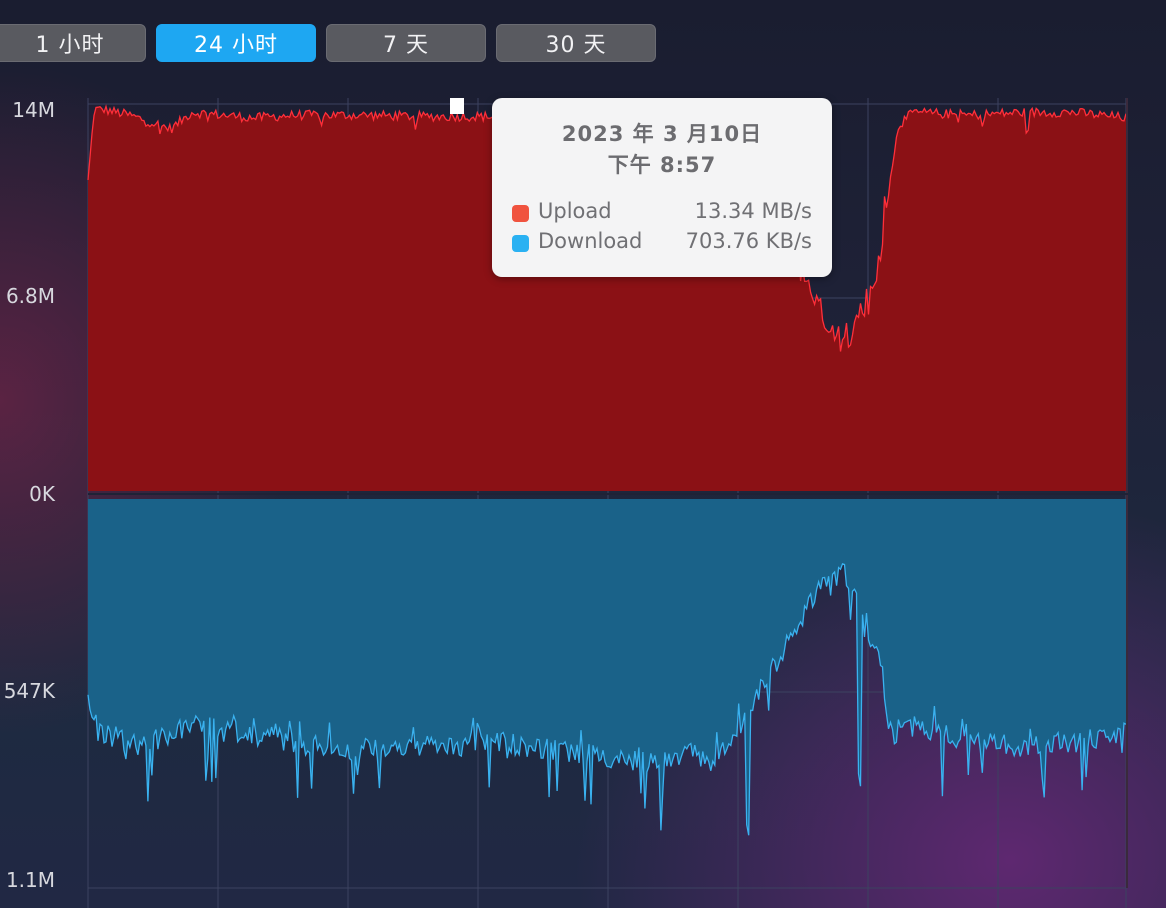  Describe the element at coordinates (42, 494) in the screenshot. I see `y-tick-label: 0K` at that location.